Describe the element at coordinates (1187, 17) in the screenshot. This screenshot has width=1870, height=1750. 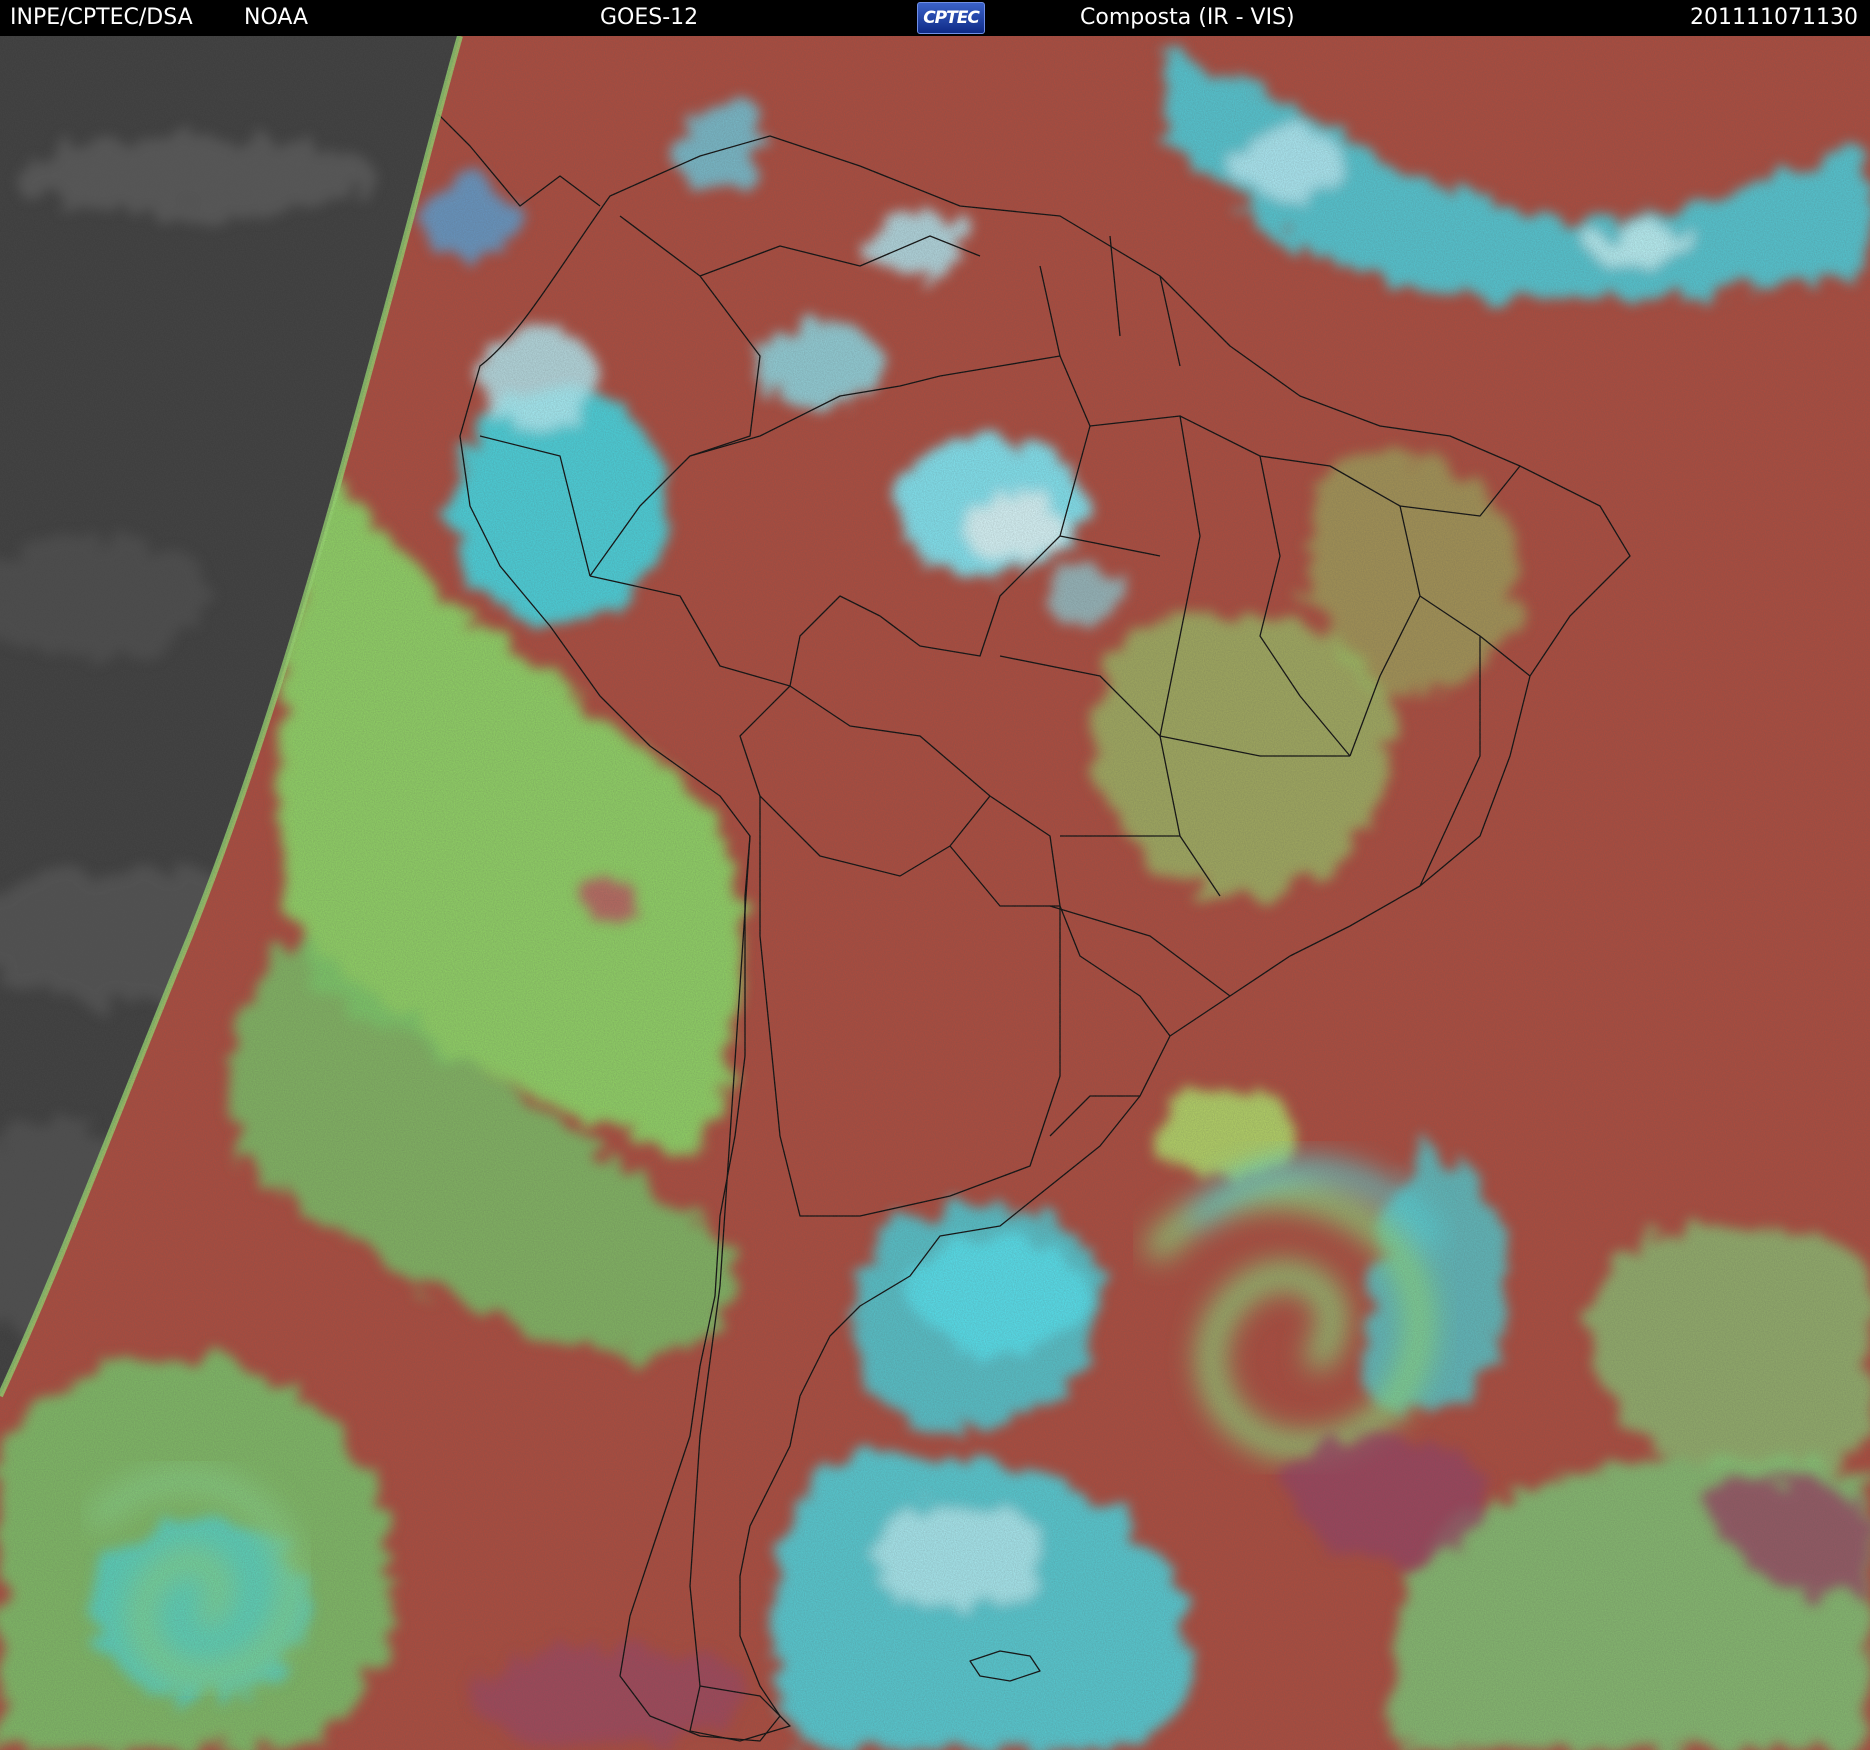
I see `product-title: Composta (IR - VIS)` at that location.